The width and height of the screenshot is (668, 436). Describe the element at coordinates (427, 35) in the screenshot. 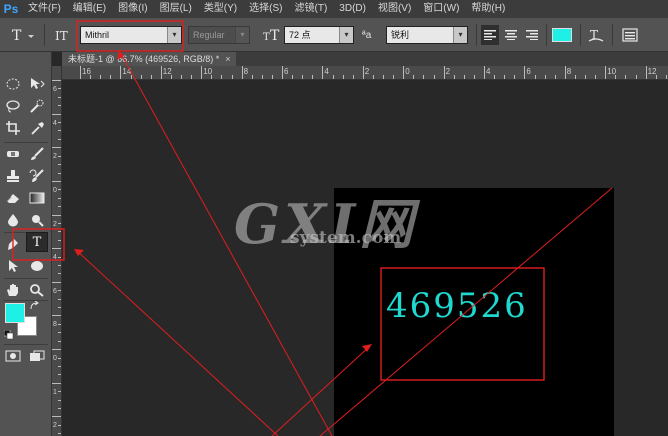

I see `antialias-select: 锐利 ▾` at that location.